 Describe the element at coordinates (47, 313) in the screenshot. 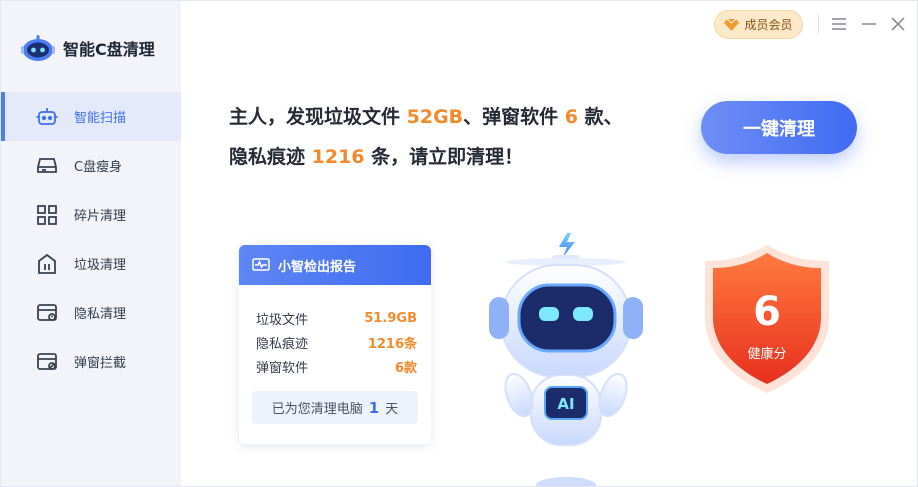

I see `privacy-browser-icon` at that location.